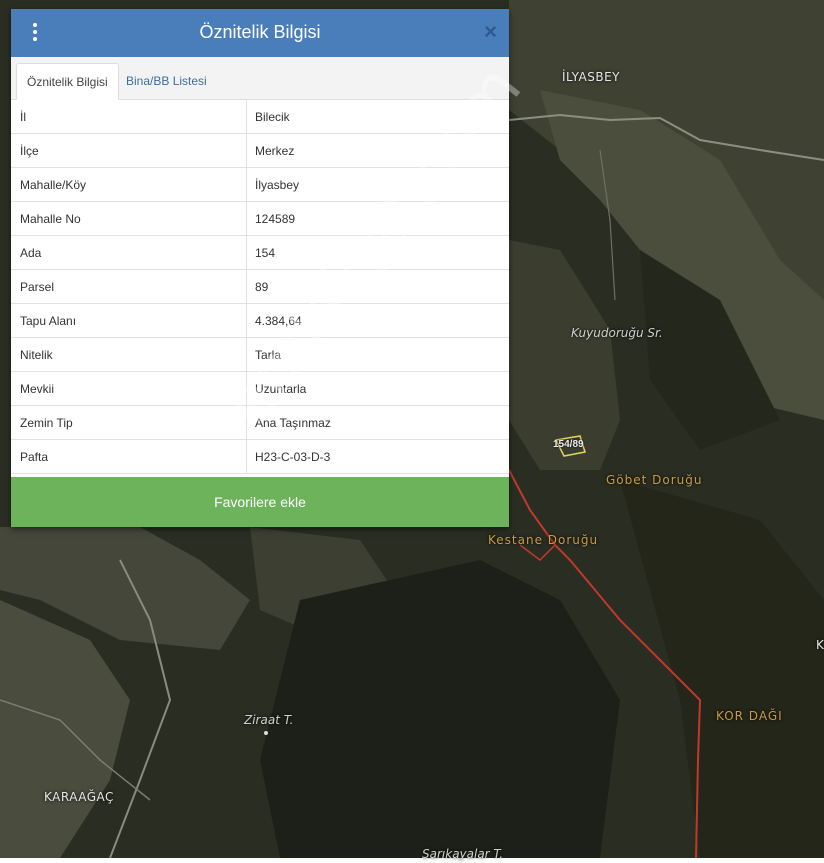  What do you see at coordinates (269, 720) in the screenshot?
I see `map-label-ziraat: Ziraat T.` at bounding box center [269, 720].